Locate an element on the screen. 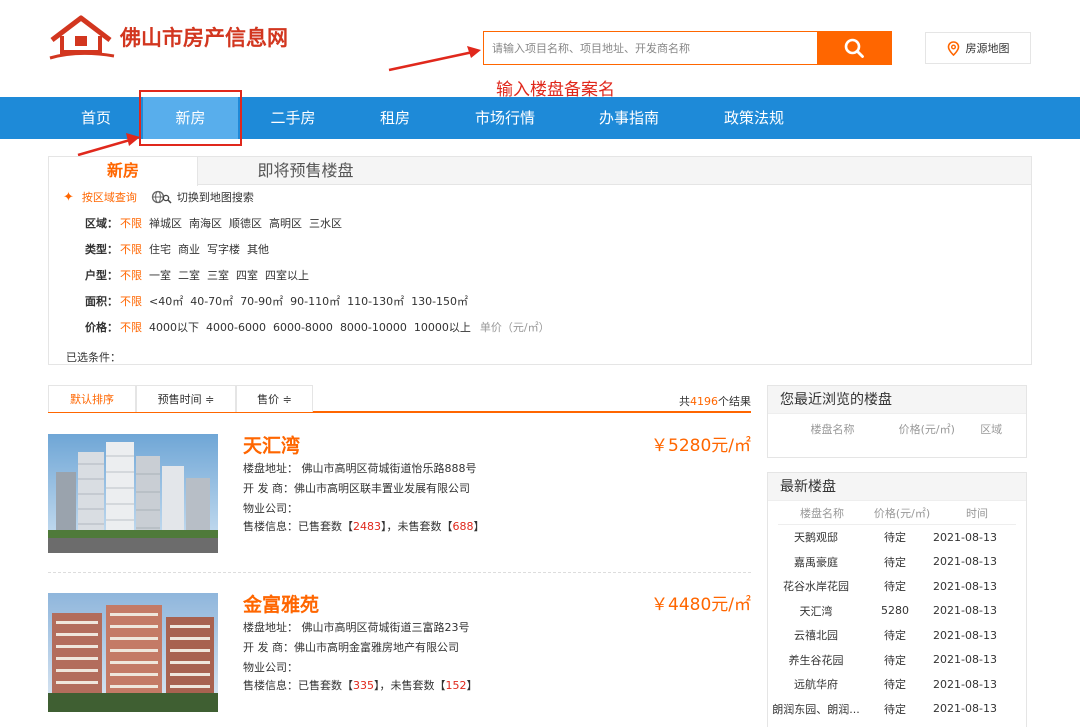 This screenshot has height=727, width=1080. filter-option: 130-150㎡ is located at coordinates (439, 301).